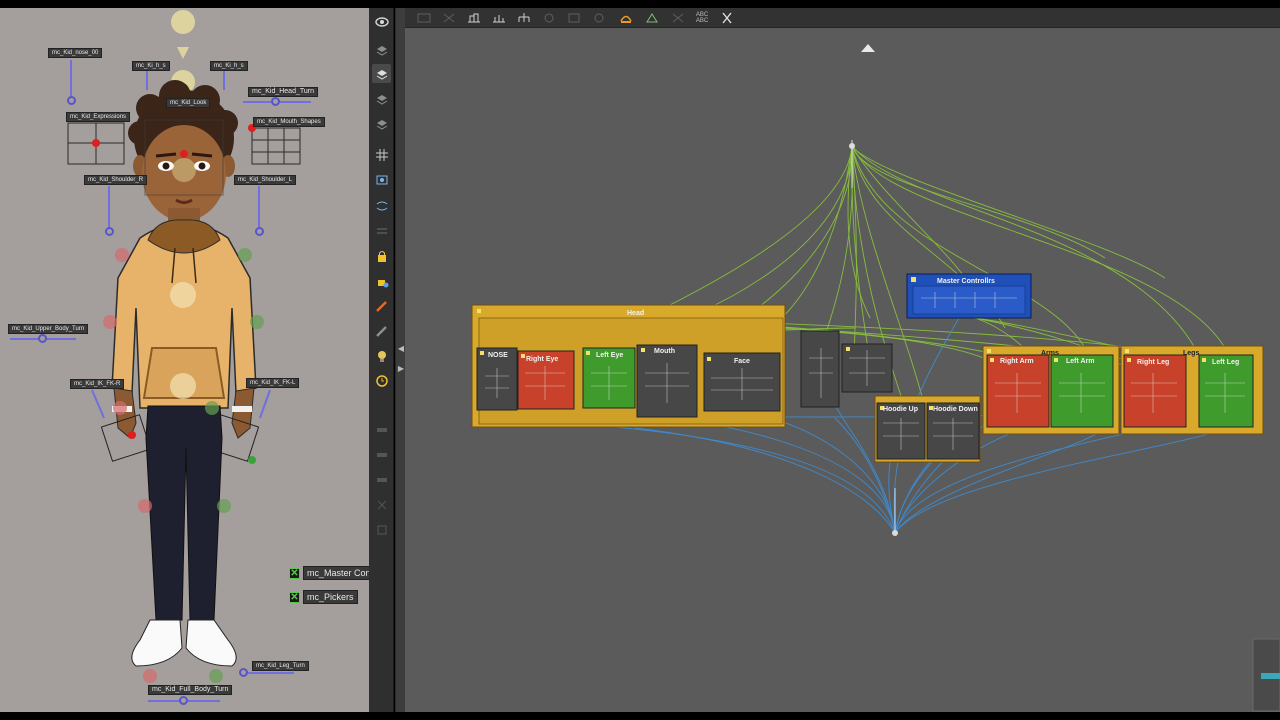 The height and width of the screenshot is (720, 1280). What do you see at coordinates (381, 73) in the screenshot?
I see `layers-active-icon` at bounding box center [381, 73].